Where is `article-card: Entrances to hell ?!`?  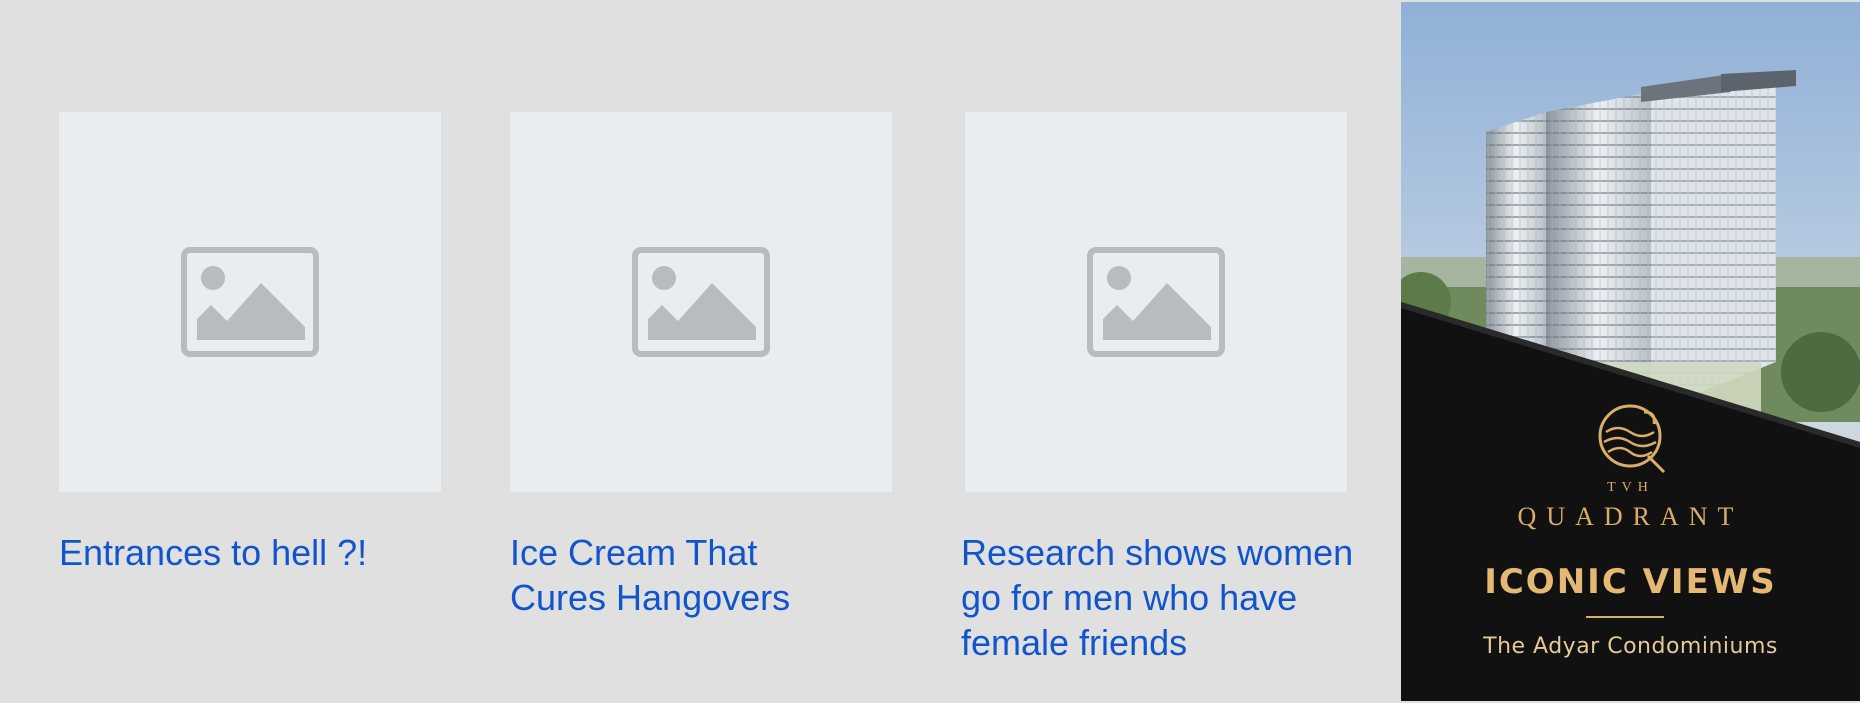
article-card: Entrances to hell ?! is located at coordinates (250, 343).